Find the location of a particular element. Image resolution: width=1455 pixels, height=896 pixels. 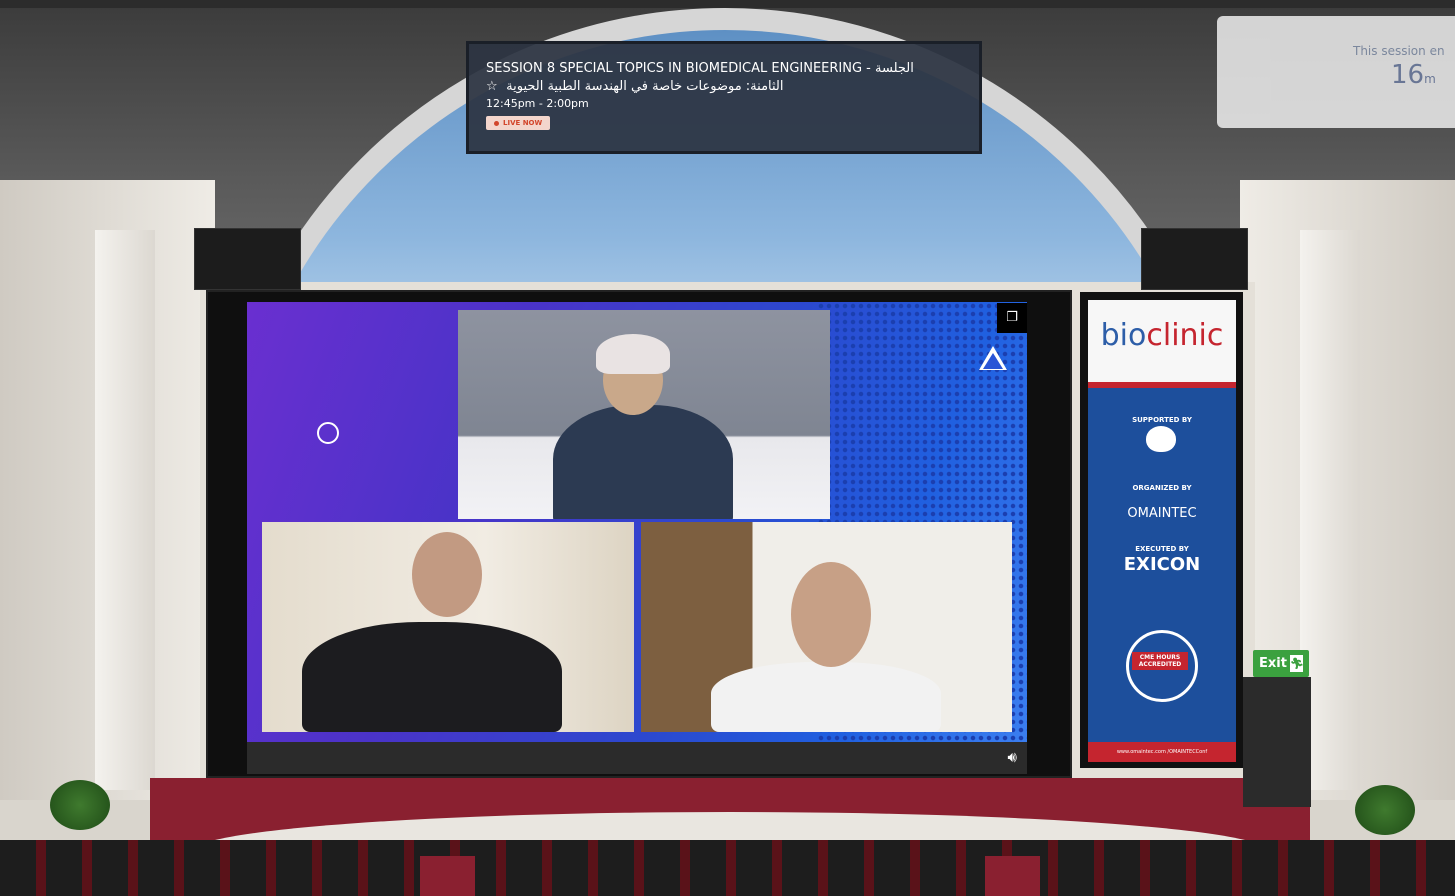

side-banner-footer: www.omaintec.com /OMAINTECConf is located at coordinates (1162, 752).